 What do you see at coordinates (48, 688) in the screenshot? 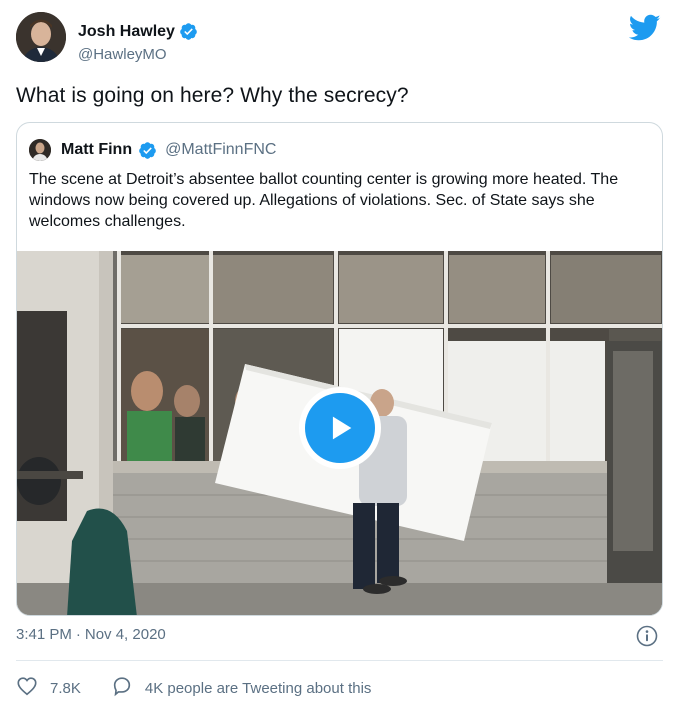
I see `like-action: 7.8K` at bounding box center [48, 688].